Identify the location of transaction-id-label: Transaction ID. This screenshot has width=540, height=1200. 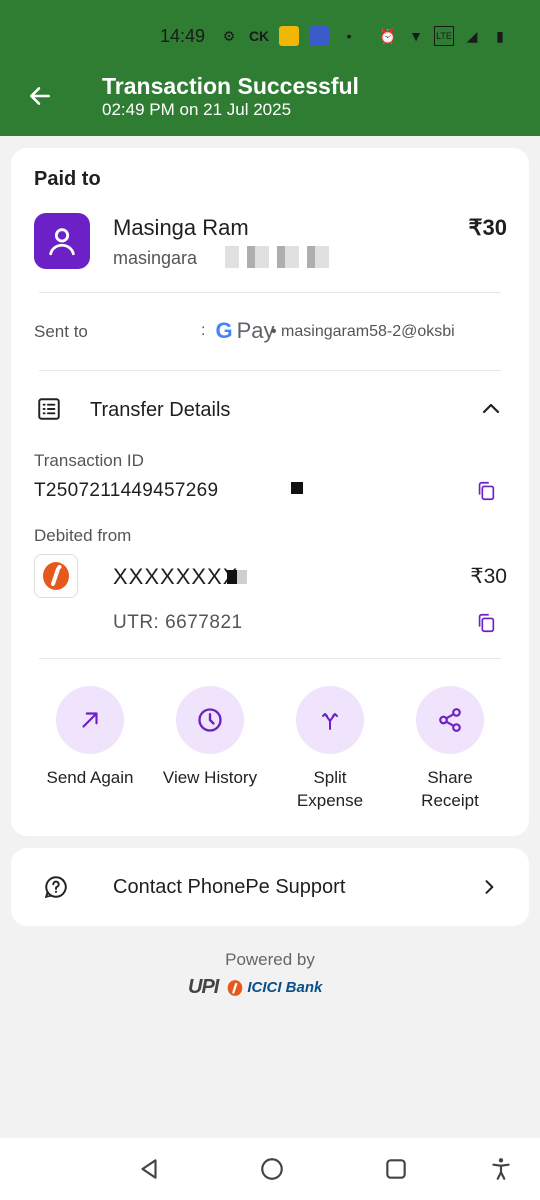
(89, 460).